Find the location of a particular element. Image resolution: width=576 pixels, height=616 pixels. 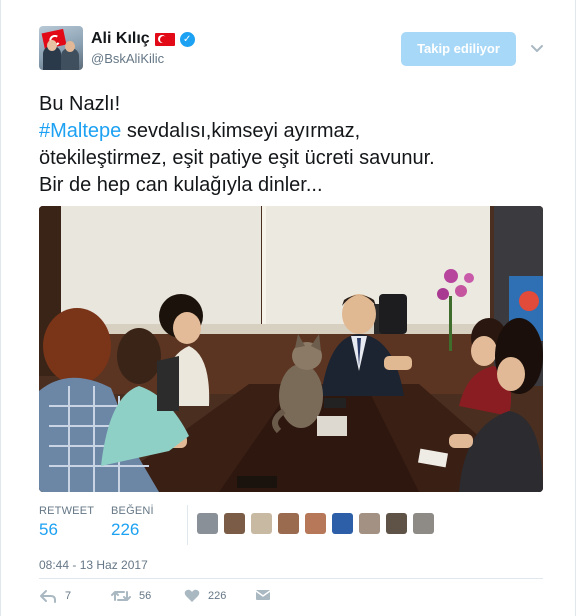

like-count: 226 is located at coordinates (125, 529).